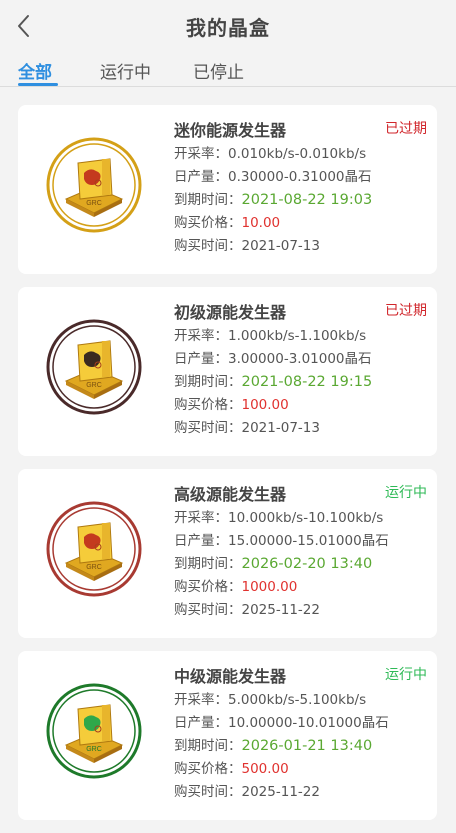  I want to click on daily-value: 15.00000-15.01000晶石, so click(308, 541).